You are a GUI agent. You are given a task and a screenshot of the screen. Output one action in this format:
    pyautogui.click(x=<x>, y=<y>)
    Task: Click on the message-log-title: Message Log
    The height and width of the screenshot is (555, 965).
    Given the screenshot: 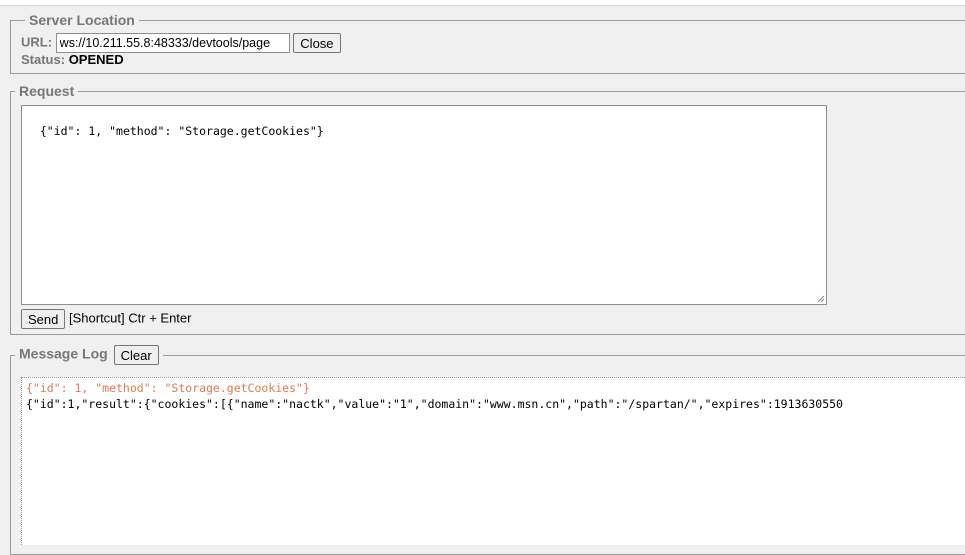 What is the action you would take?
    pyautogui.click(x=63, y=353)
    